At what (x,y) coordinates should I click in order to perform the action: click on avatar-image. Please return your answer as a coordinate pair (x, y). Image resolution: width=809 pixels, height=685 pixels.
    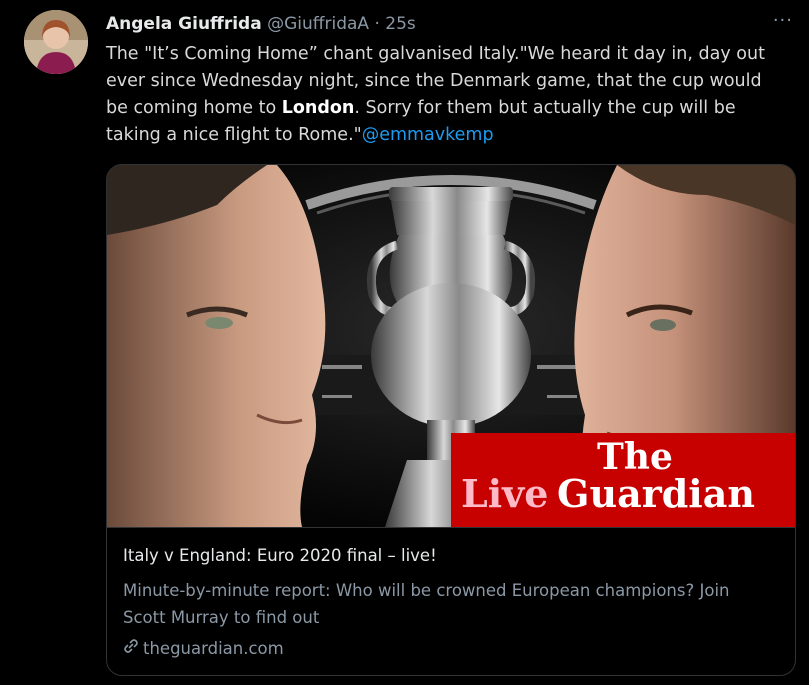
    Looking at the image, I should click on (56, 42).